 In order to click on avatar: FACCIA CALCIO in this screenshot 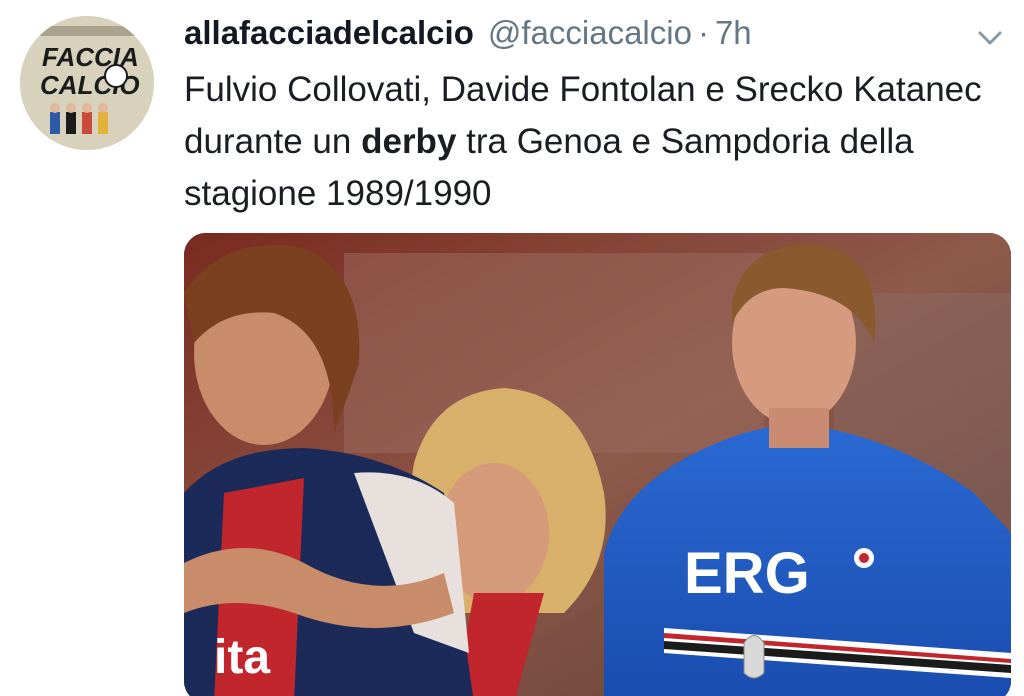, I will do `click(87, 83)`.